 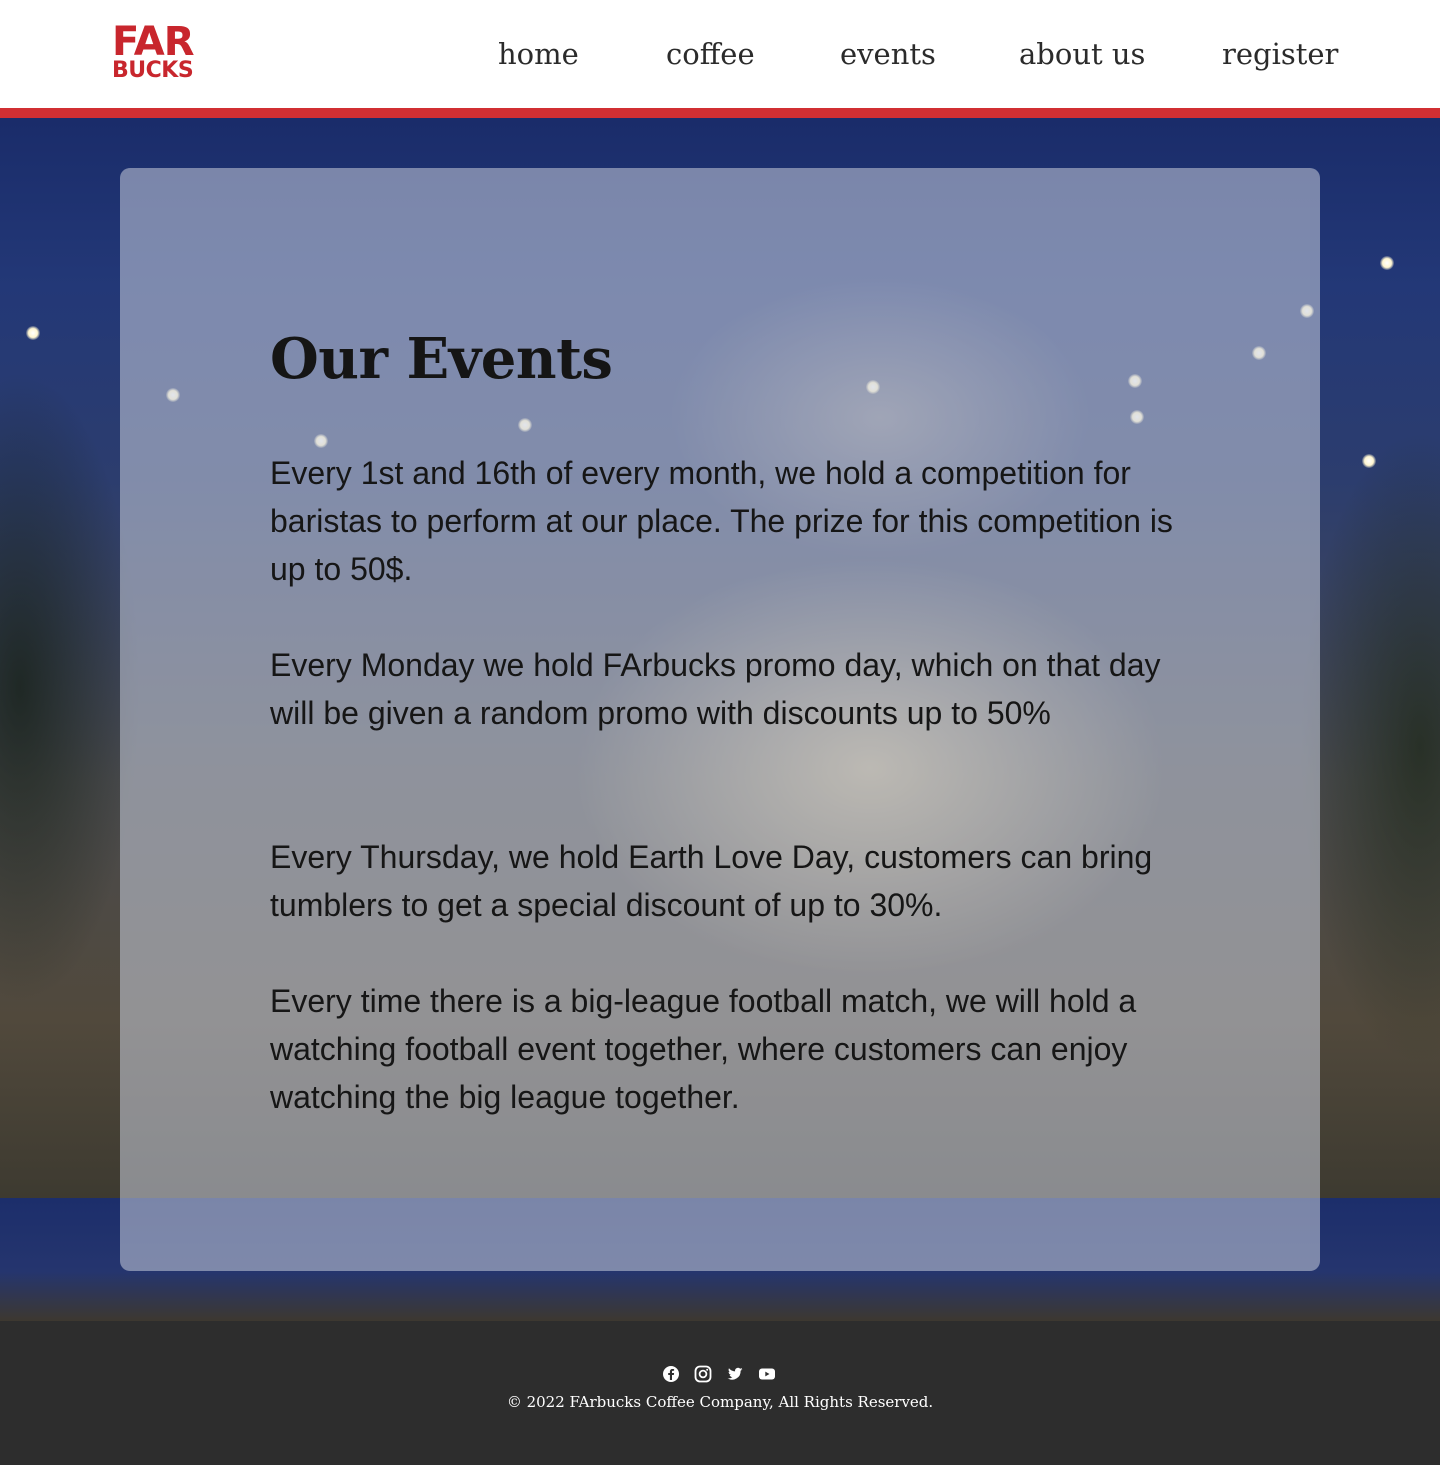 What do you see at coordinates (767, 1374) in the screenshot?
I see `youtube-icon` at bounding box center [767, 1374].